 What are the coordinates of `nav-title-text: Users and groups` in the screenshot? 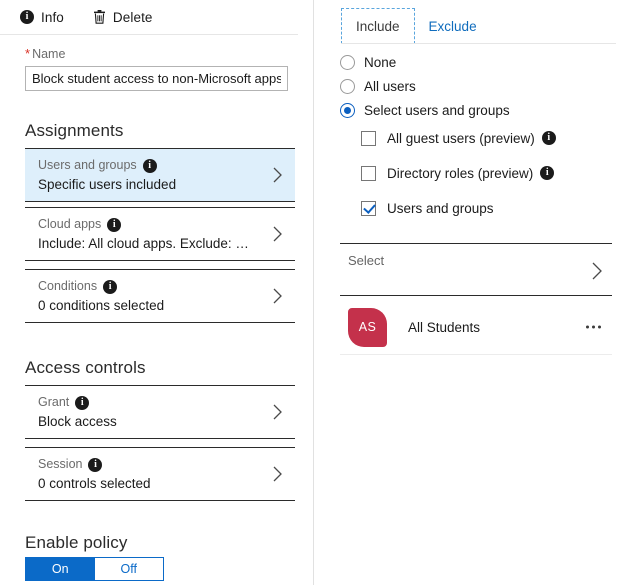 It's located at (87, 165).